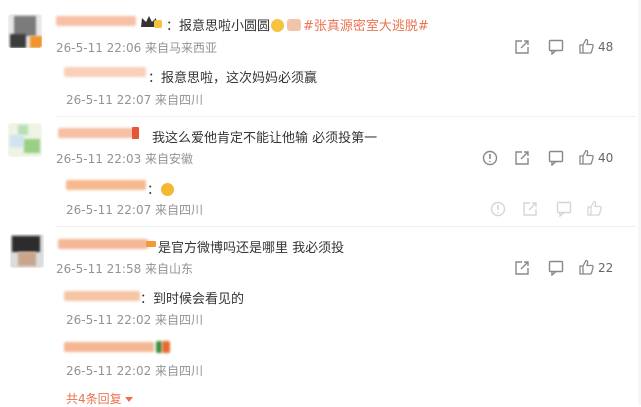 Image resolution: width=641 pixels, height=407 pixels. Describe the element at coordinates (137, 48) in the screenshot. I see `comment-time: 26-5-11 22:06 来自马来西亚` at that location.